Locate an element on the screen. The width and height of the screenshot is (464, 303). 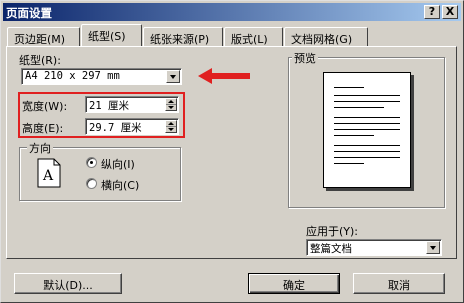
tab-layout: 版式(L) is located at coordinates (253, 36).